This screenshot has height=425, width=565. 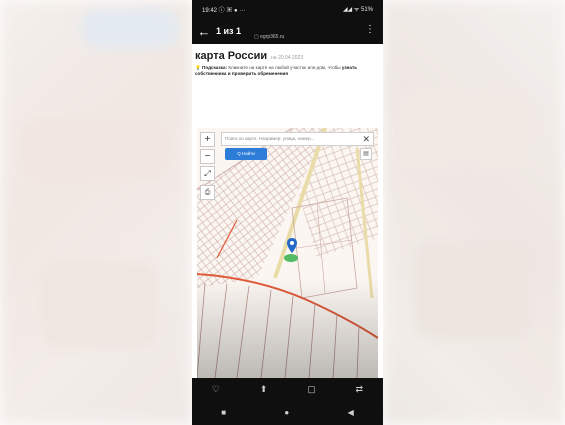 I want to click on bottom-navigation: ♡ ⬆ ▢ ⇄ ■ ● ◀, so click(x=287, y=401).